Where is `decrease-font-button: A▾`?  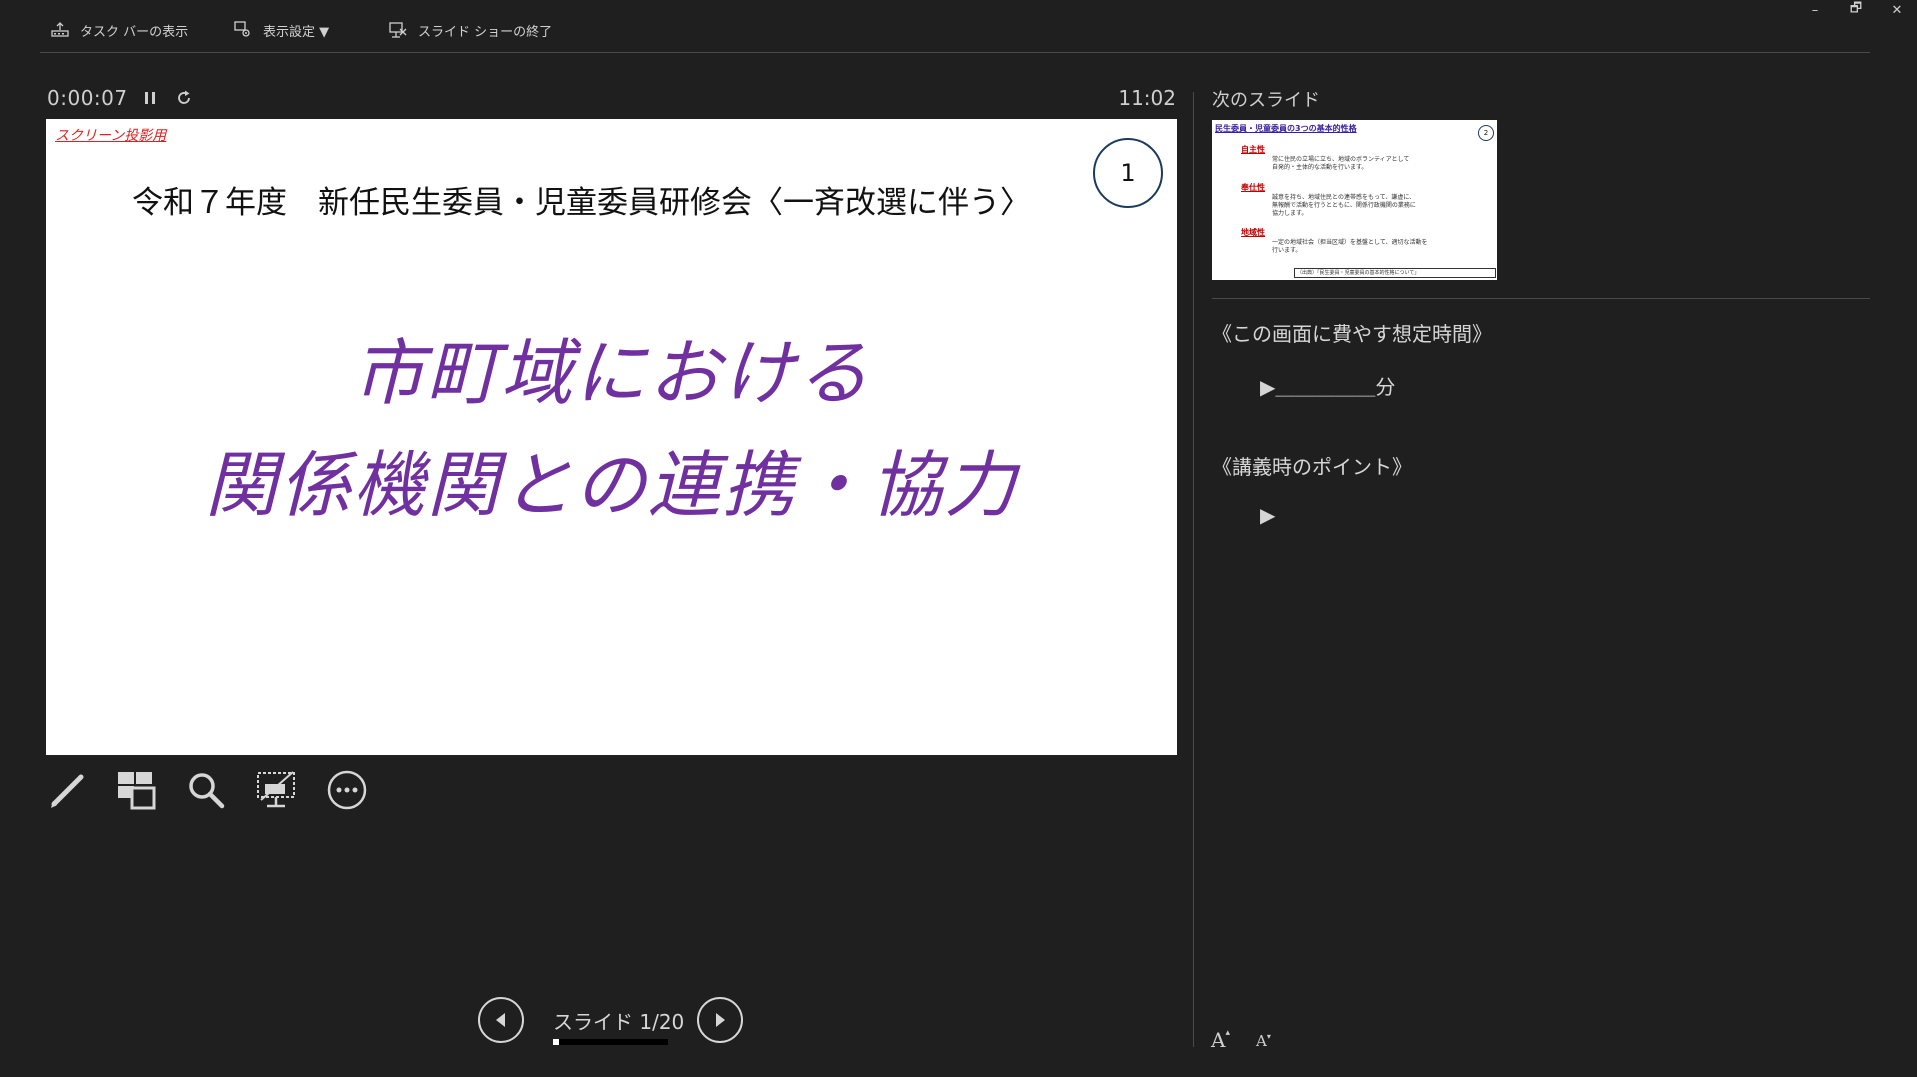
decrease-font-button: A▾ is located at coordinates (1263, 1041).